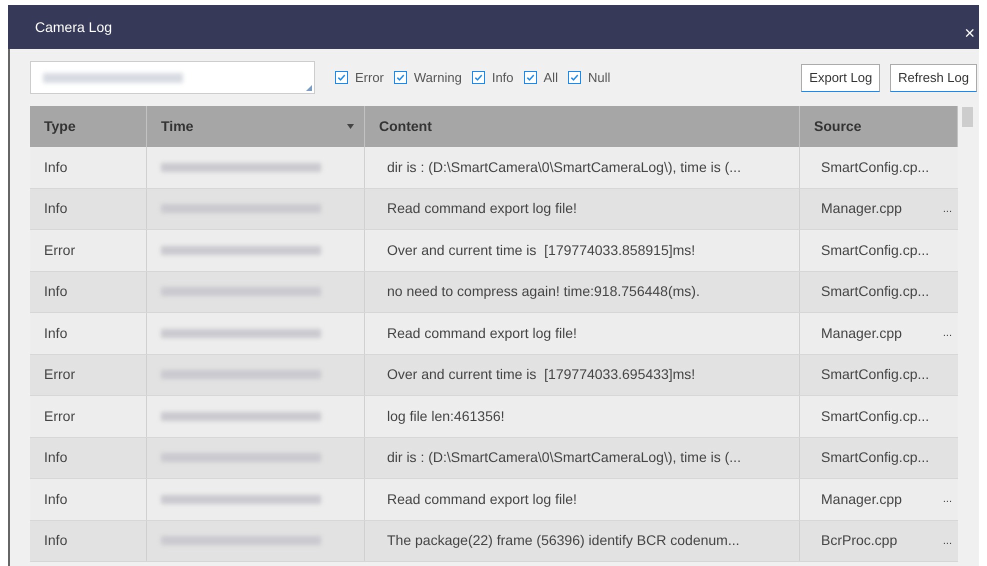 This screenshot has width=987, height=566. I want to click on table-cell: log file len:461356!, so click(582, 416).